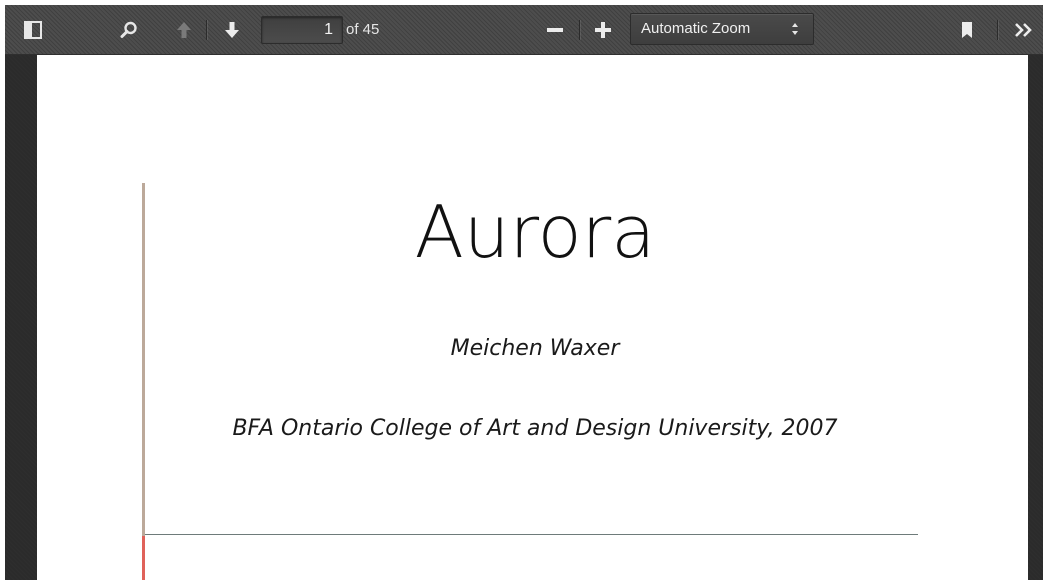 The image size is (1043, 580). Describe the element at coordinates (535, 348) in the screenshot. I see `document-author: Meichen Waxer` at that location.